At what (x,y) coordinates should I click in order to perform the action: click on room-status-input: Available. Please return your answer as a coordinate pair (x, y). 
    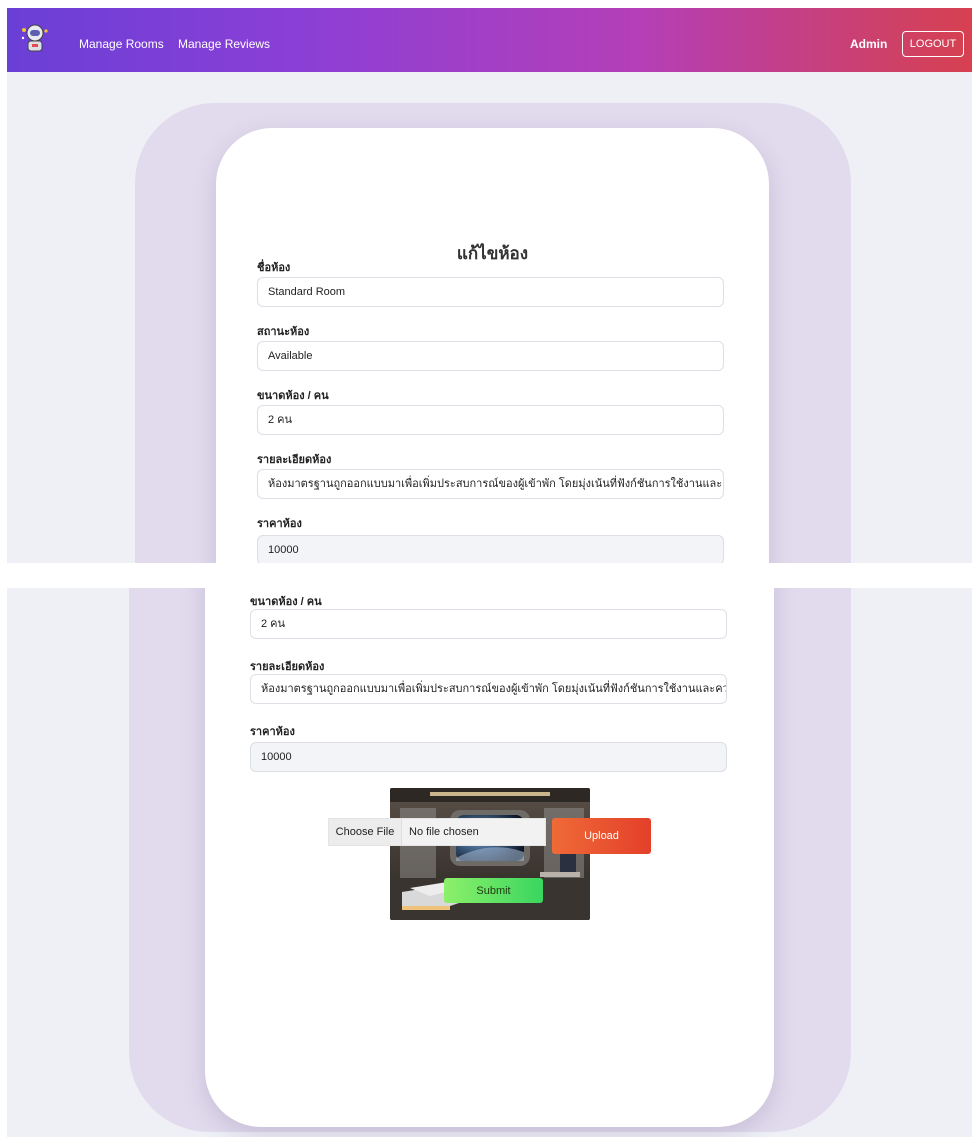
    Looking at the image, I should click on (490, 356).